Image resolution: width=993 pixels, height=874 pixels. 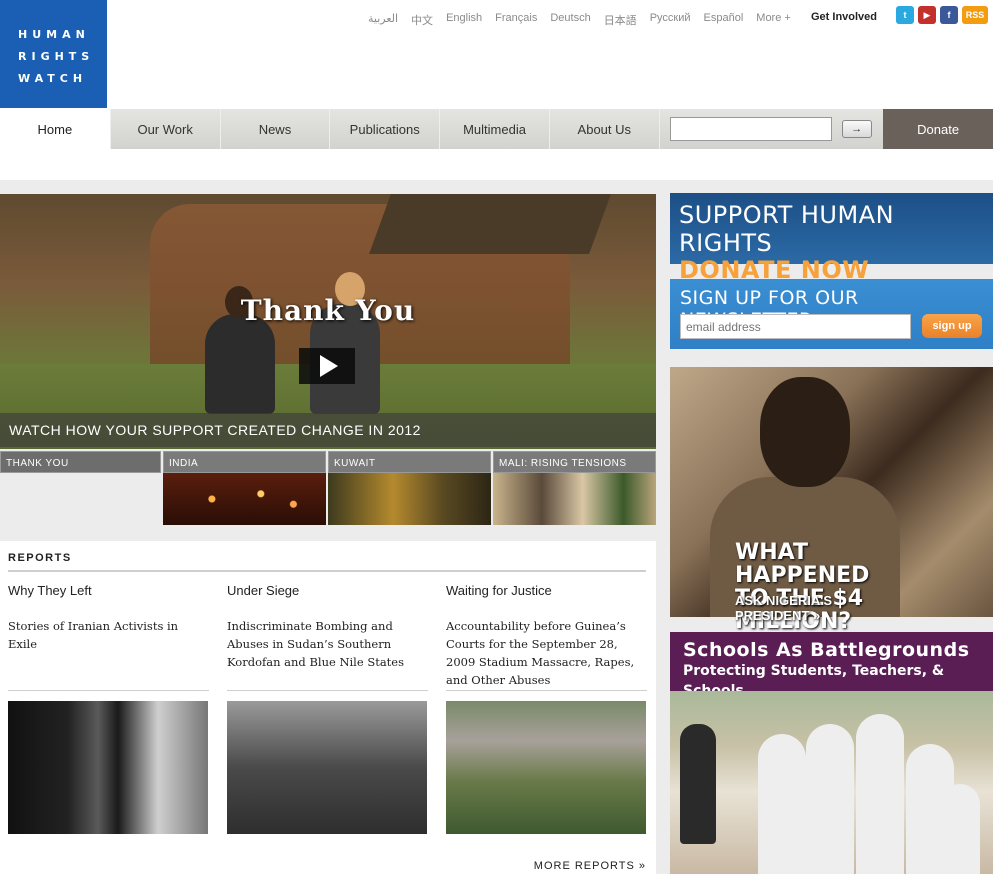 I want to click on social-links: t ▶ f RSS, so click(x=942, y=15).